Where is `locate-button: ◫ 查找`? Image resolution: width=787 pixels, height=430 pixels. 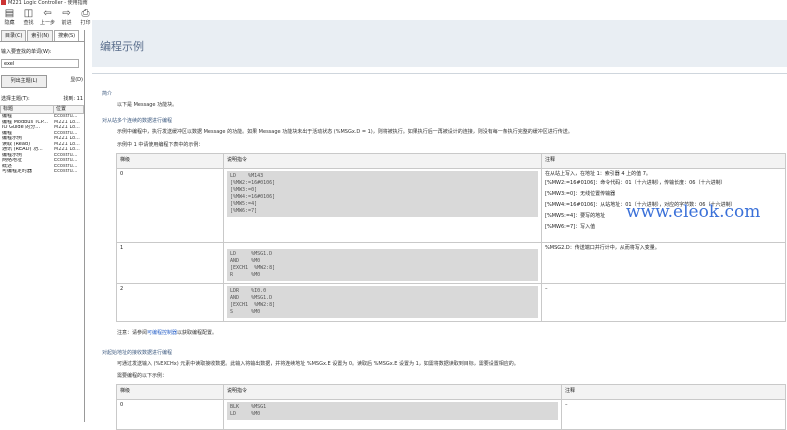
locate-button: ◫ 查找 is located at coordinates (28, 17).